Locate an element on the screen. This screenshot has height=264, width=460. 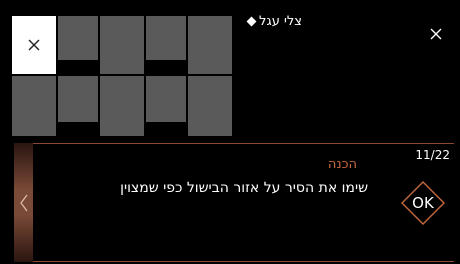
chevron-left-icon is located at coordinates (23, 202).